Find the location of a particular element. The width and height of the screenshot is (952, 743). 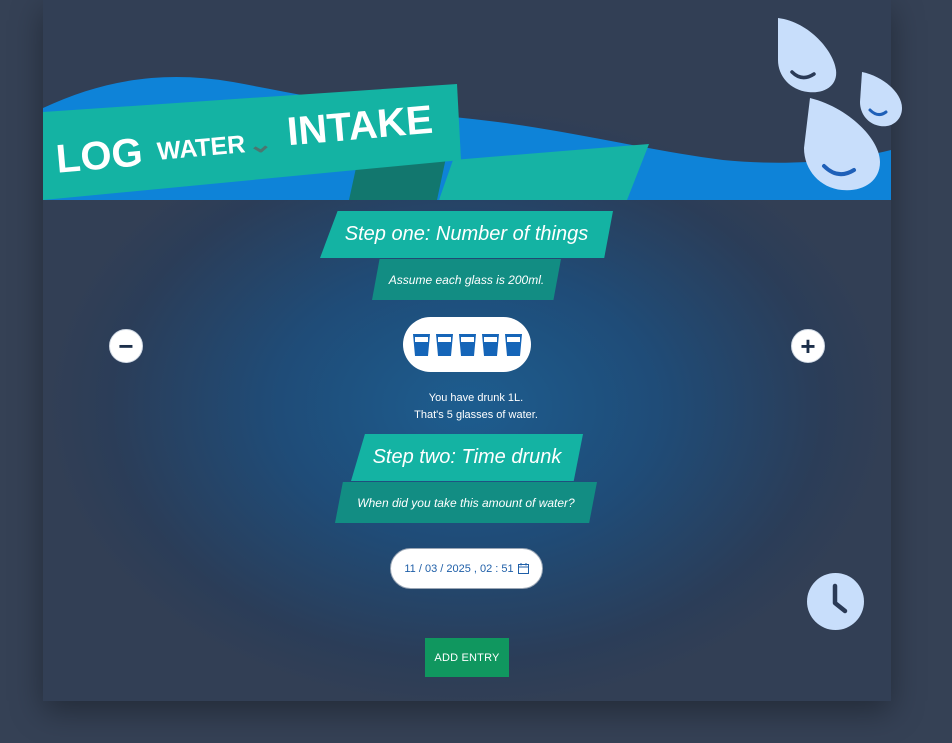

minus-icon: − is located at coordinates (126, 346).